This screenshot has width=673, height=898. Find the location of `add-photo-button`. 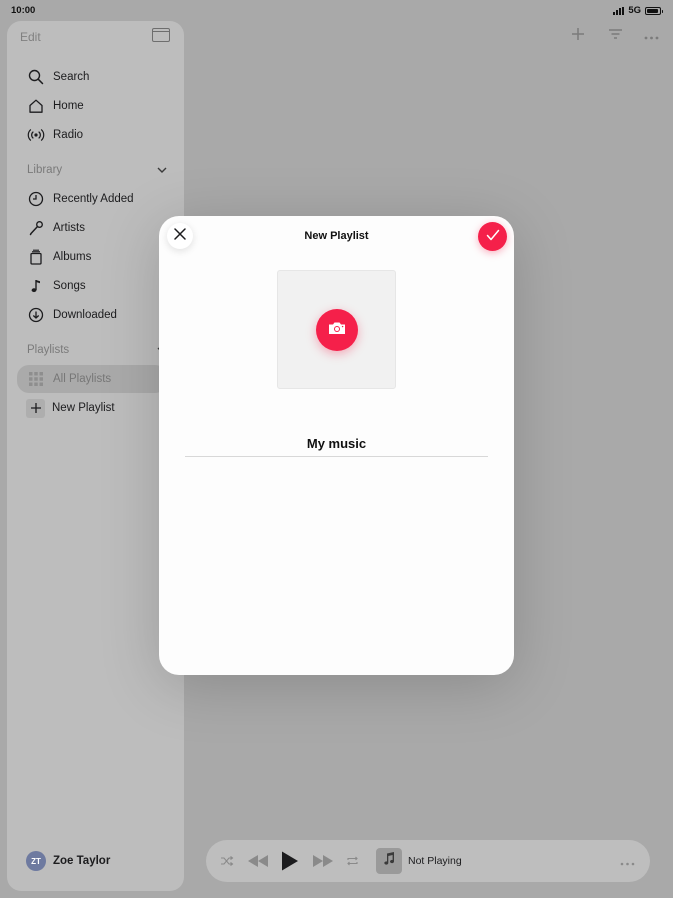

add-photo-button is located at coordinates (337, 330).